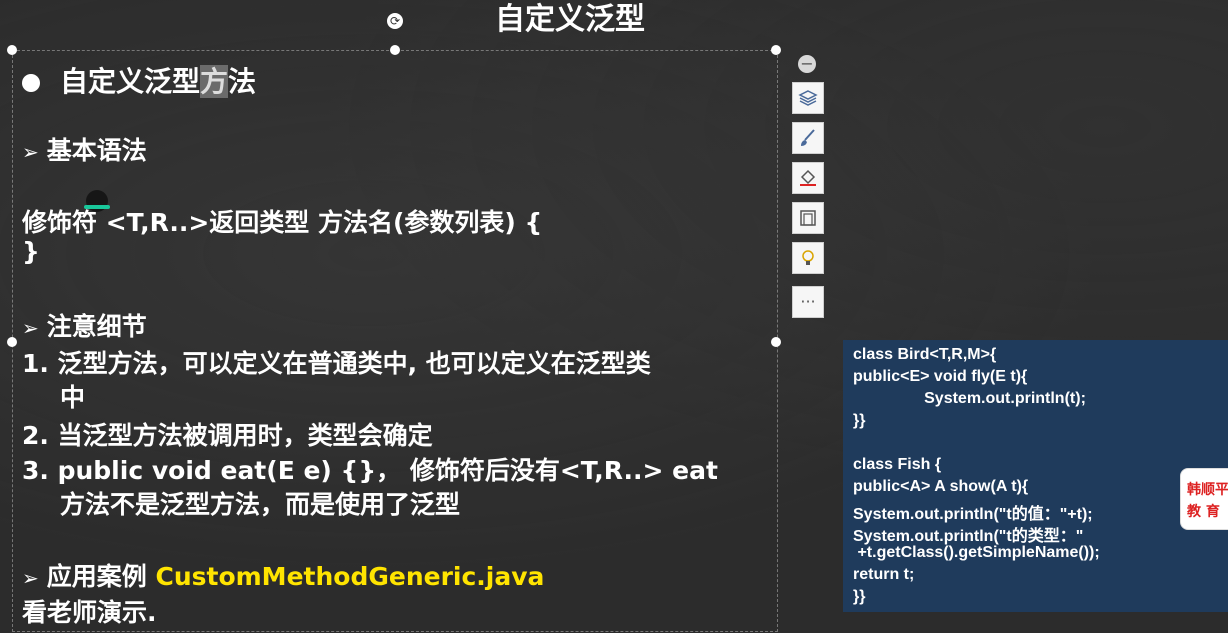  Describe the element at coordinates (884, 574) in the screenshot. I see `code-line: return t;` at that location.